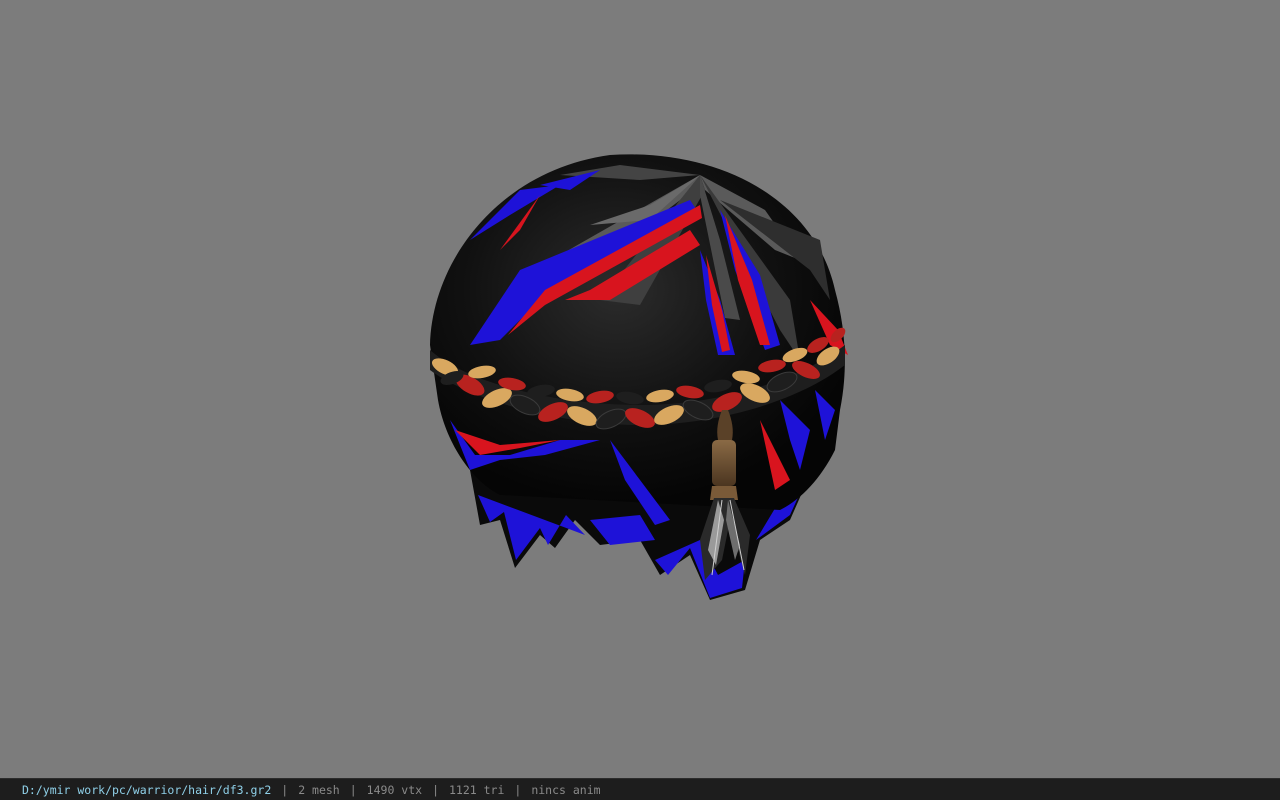 The height and width of the screenshot is (800, 1280). Describe the element at coordinates (566, 789) in the screenshot. I see `anim-status-label: nincs anim` at that location.